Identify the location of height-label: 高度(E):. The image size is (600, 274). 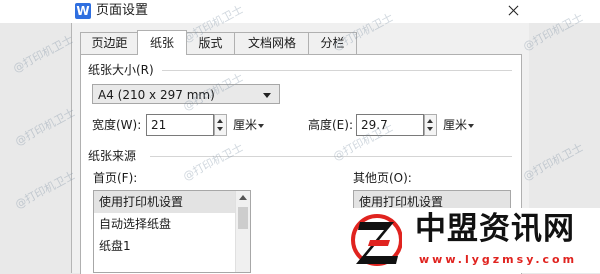
(330, 125).